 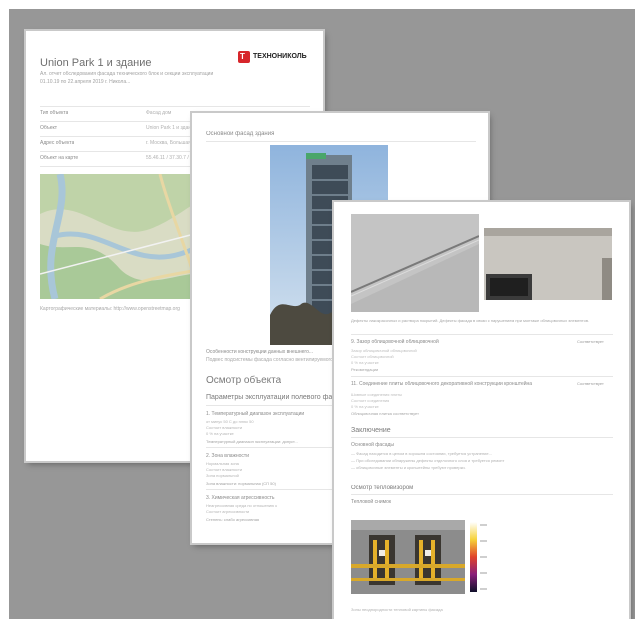 What do you see at coordinates (280, 56) in the screenshot?
I see `brand-name: ТЕХНОНИКОЛЬ` at bounding box center [280, 56].